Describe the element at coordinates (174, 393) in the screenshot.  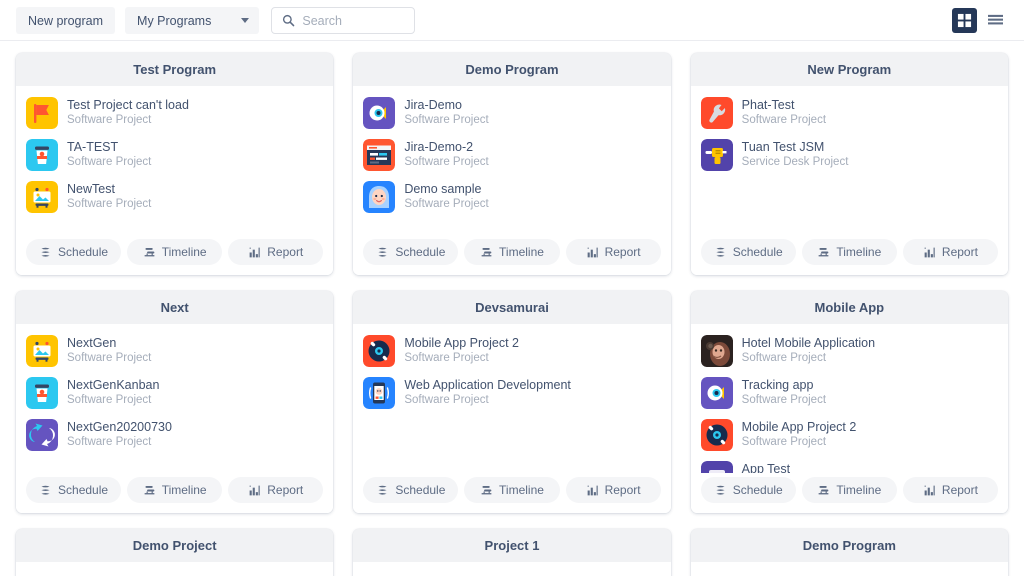
I see `project-row: NextGenKanban Software Project` at that location.